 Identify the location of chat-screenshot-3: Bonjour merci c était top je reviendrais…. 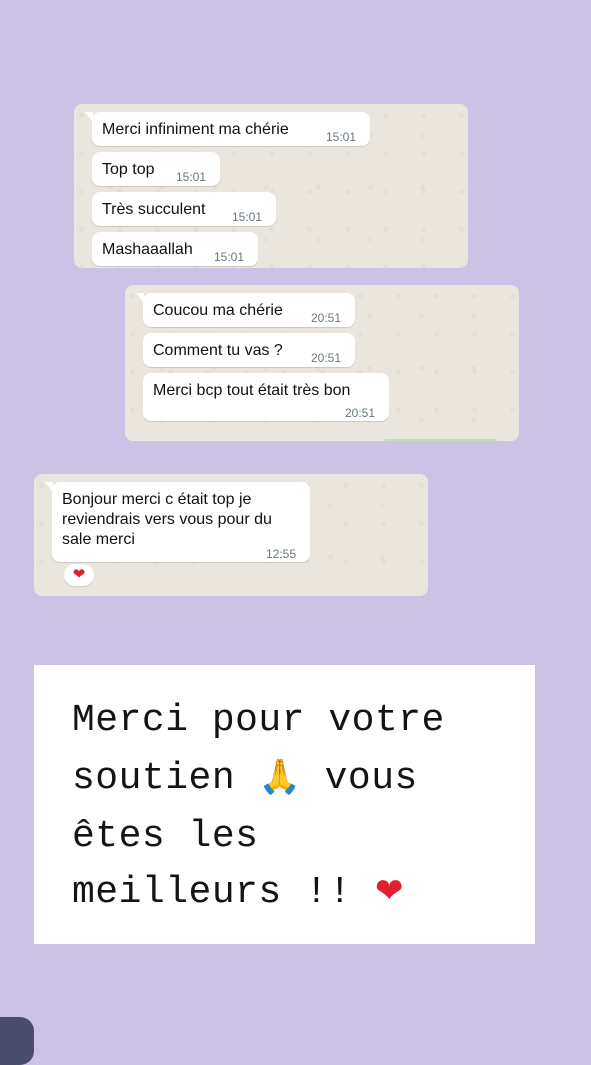
(231, 535).